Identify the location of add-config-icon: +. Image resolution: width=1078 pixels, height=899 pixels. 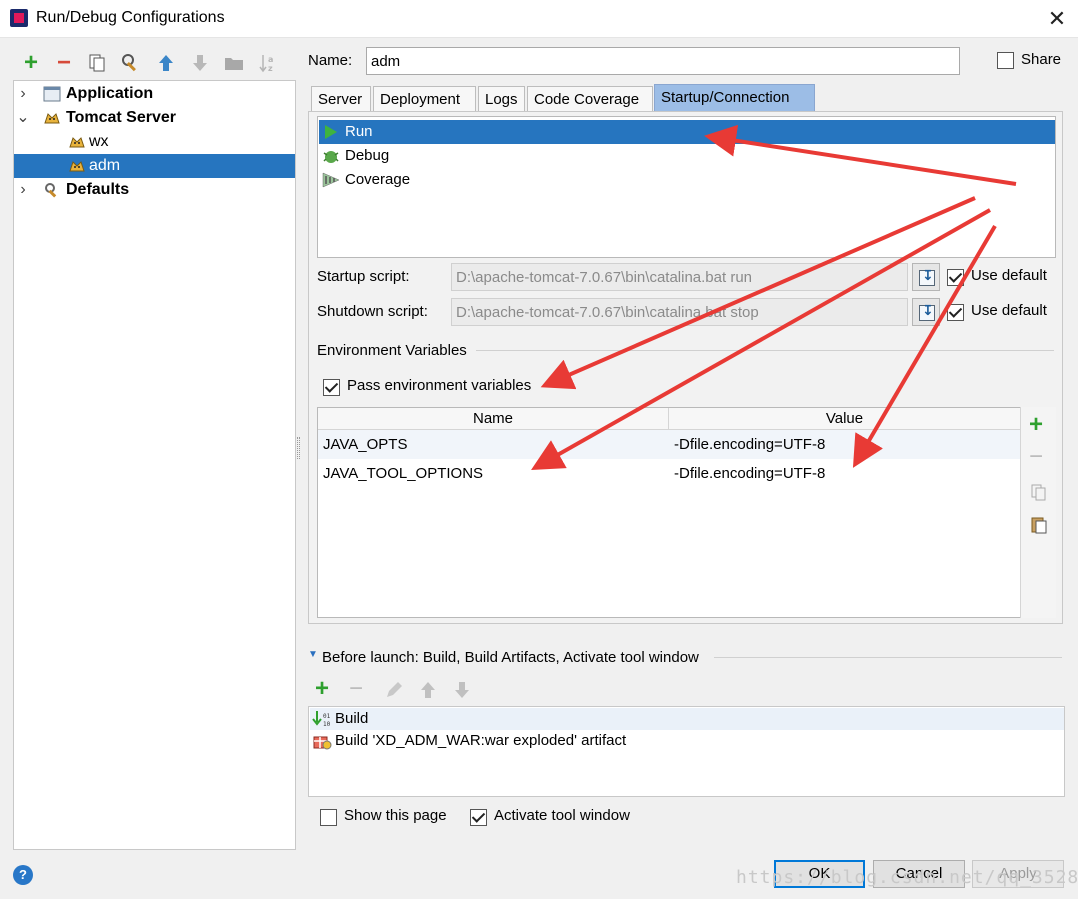
(31, 63).